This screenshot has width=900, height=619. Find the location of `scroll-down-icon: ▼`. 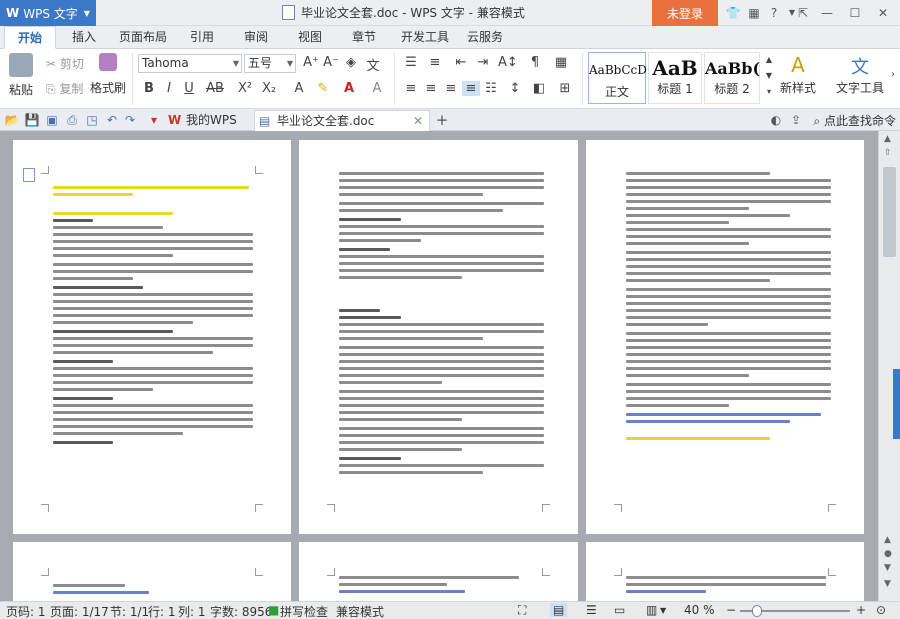

scroll-down-icon: ▼ is located at coordinates (887, 584).